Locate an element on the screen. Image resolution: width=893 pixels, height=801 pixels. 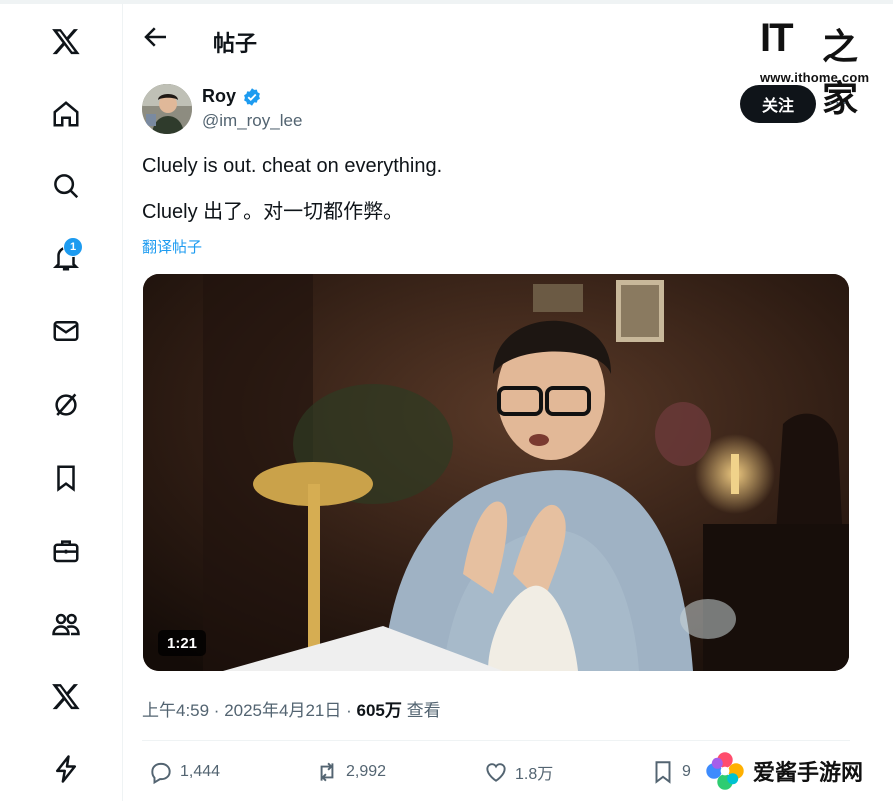
views-label: 查看 is located at coordinates (421, 710).